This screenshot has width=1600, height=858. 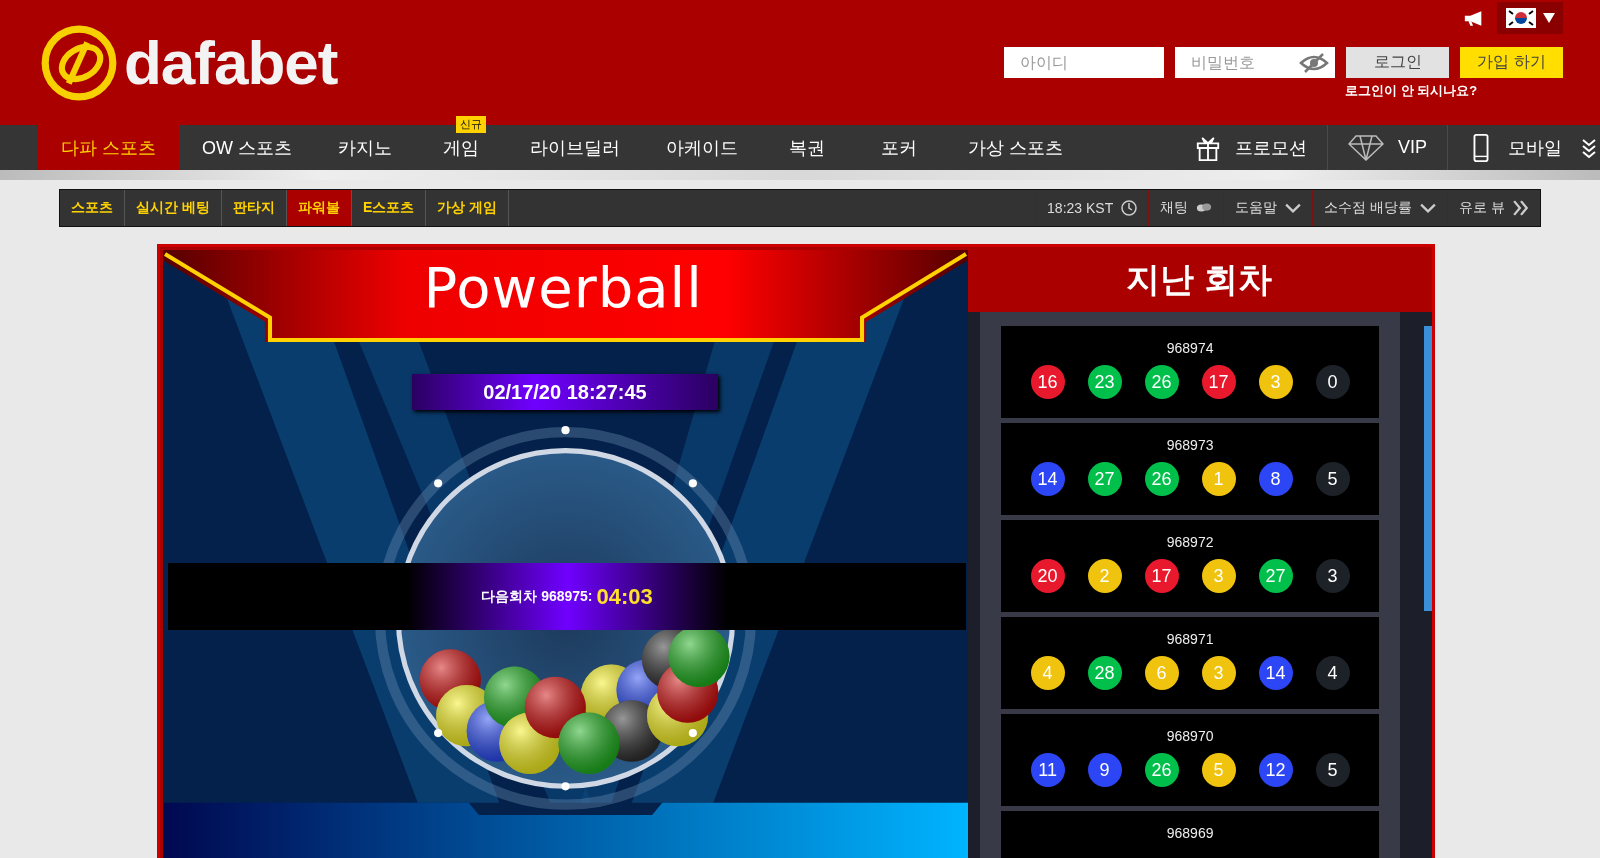 I want to click on round-number: 968972, so click(x=1190, y=542).